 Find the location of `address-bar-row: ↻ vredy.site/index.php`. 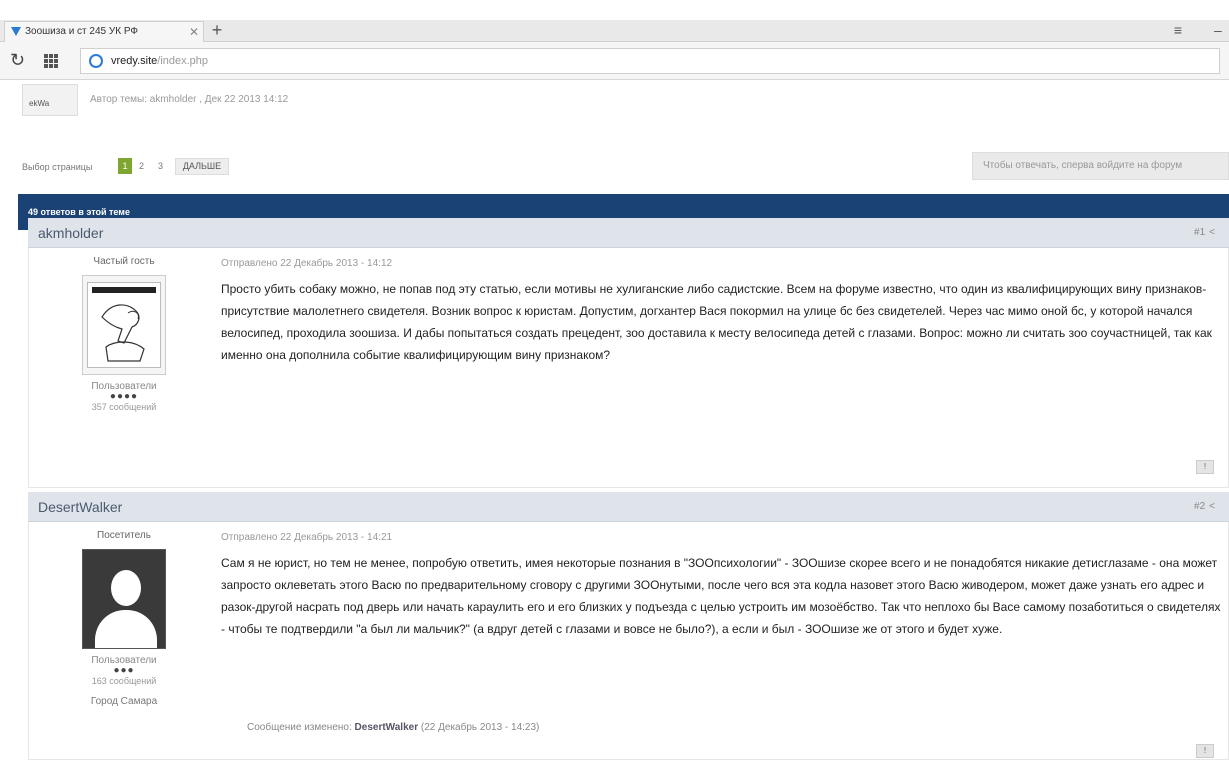

address-bar-row: ↻ vredy.site/index.php is located at coordinates (614, 61).